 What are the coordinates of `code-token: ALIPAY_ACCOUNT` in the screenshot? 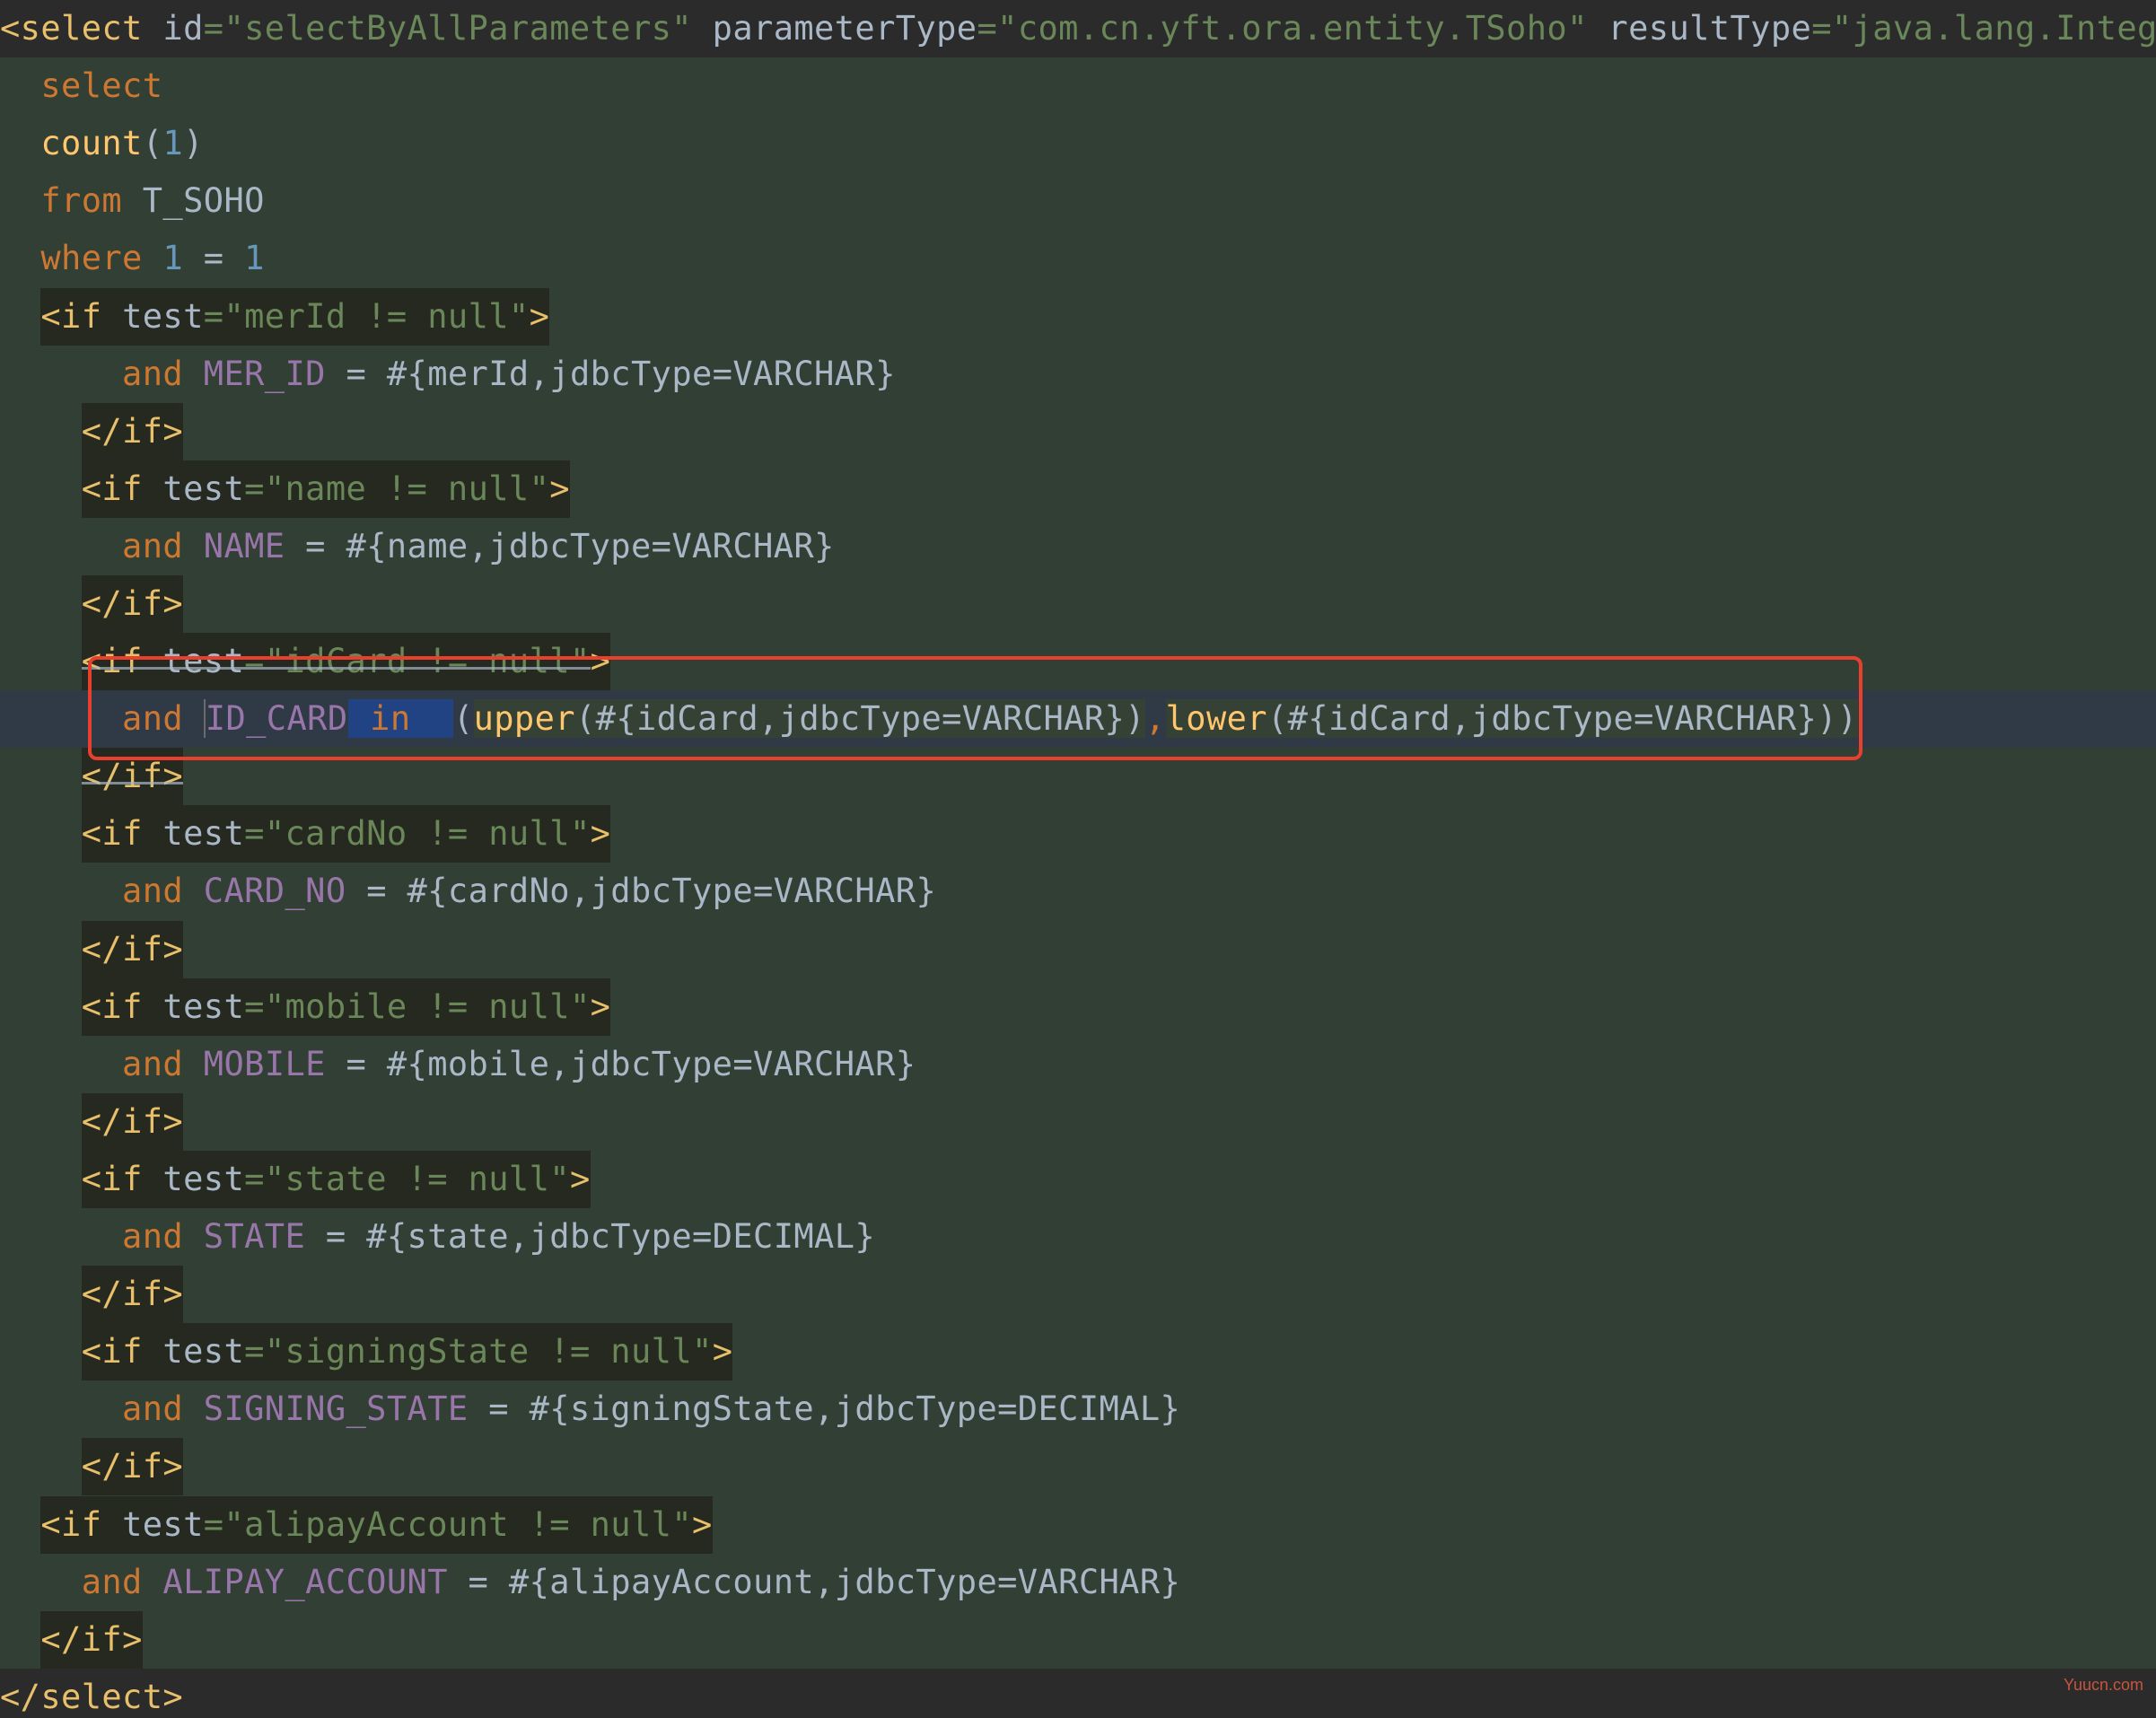 It's located at (295, 1582).